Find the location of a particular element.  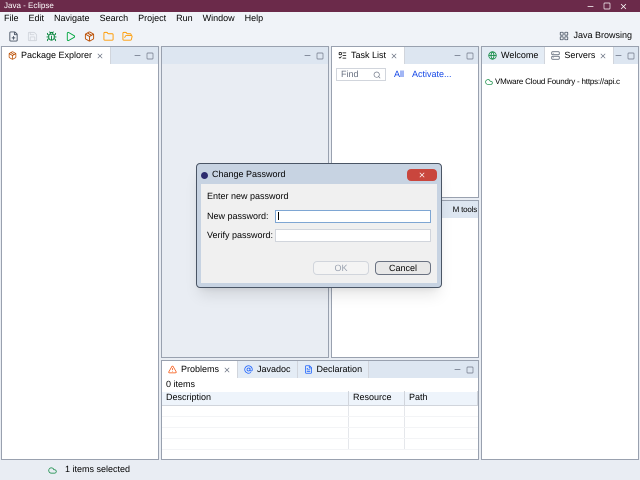

find-field: Find is located at coordinates (361, 75).